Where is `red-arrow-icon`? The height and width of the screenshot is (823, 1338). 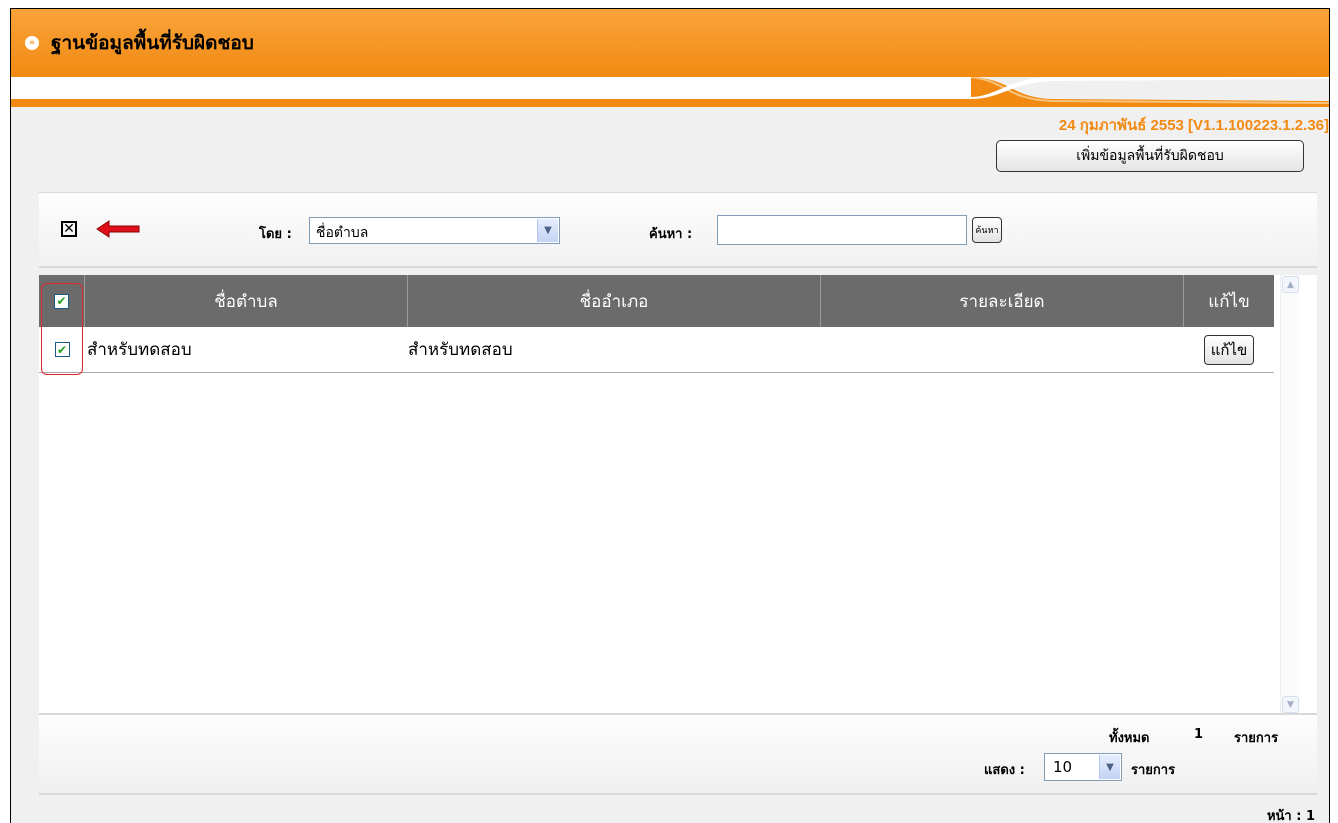 red-arrow-icon is located at coordinates (118, 229).